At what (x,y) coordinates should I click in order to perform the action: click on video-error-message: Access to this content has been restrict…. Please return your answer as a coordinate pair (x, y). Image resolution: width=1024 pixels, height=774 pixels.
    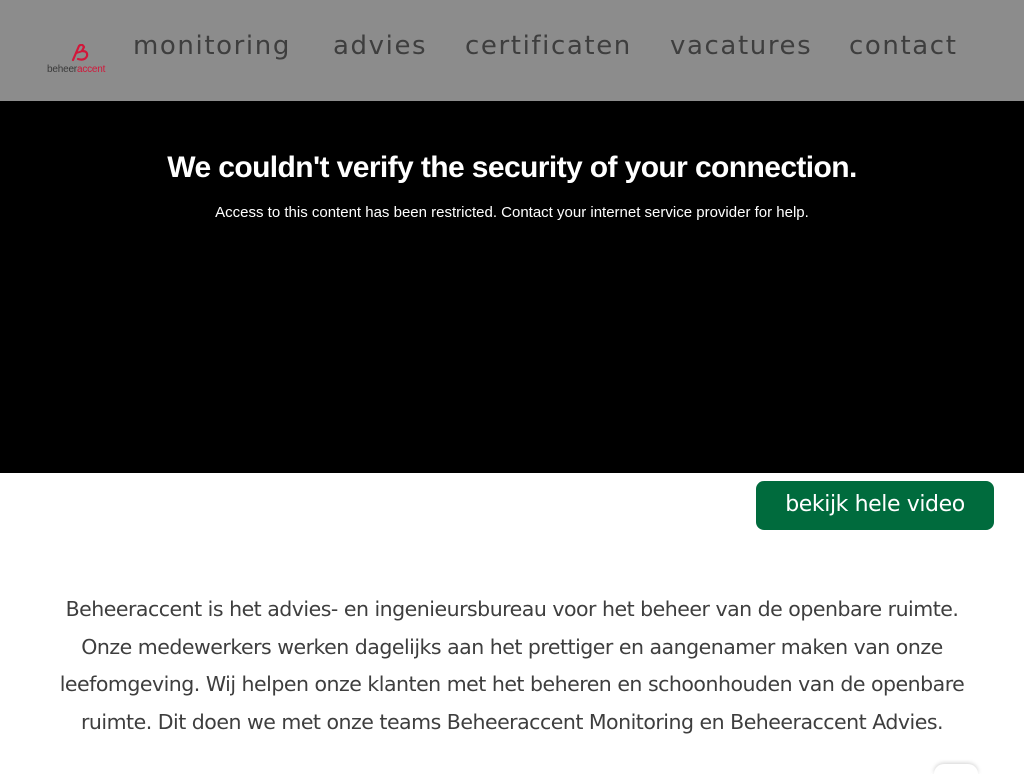
    Looking at the image, I should click on (512, 212).